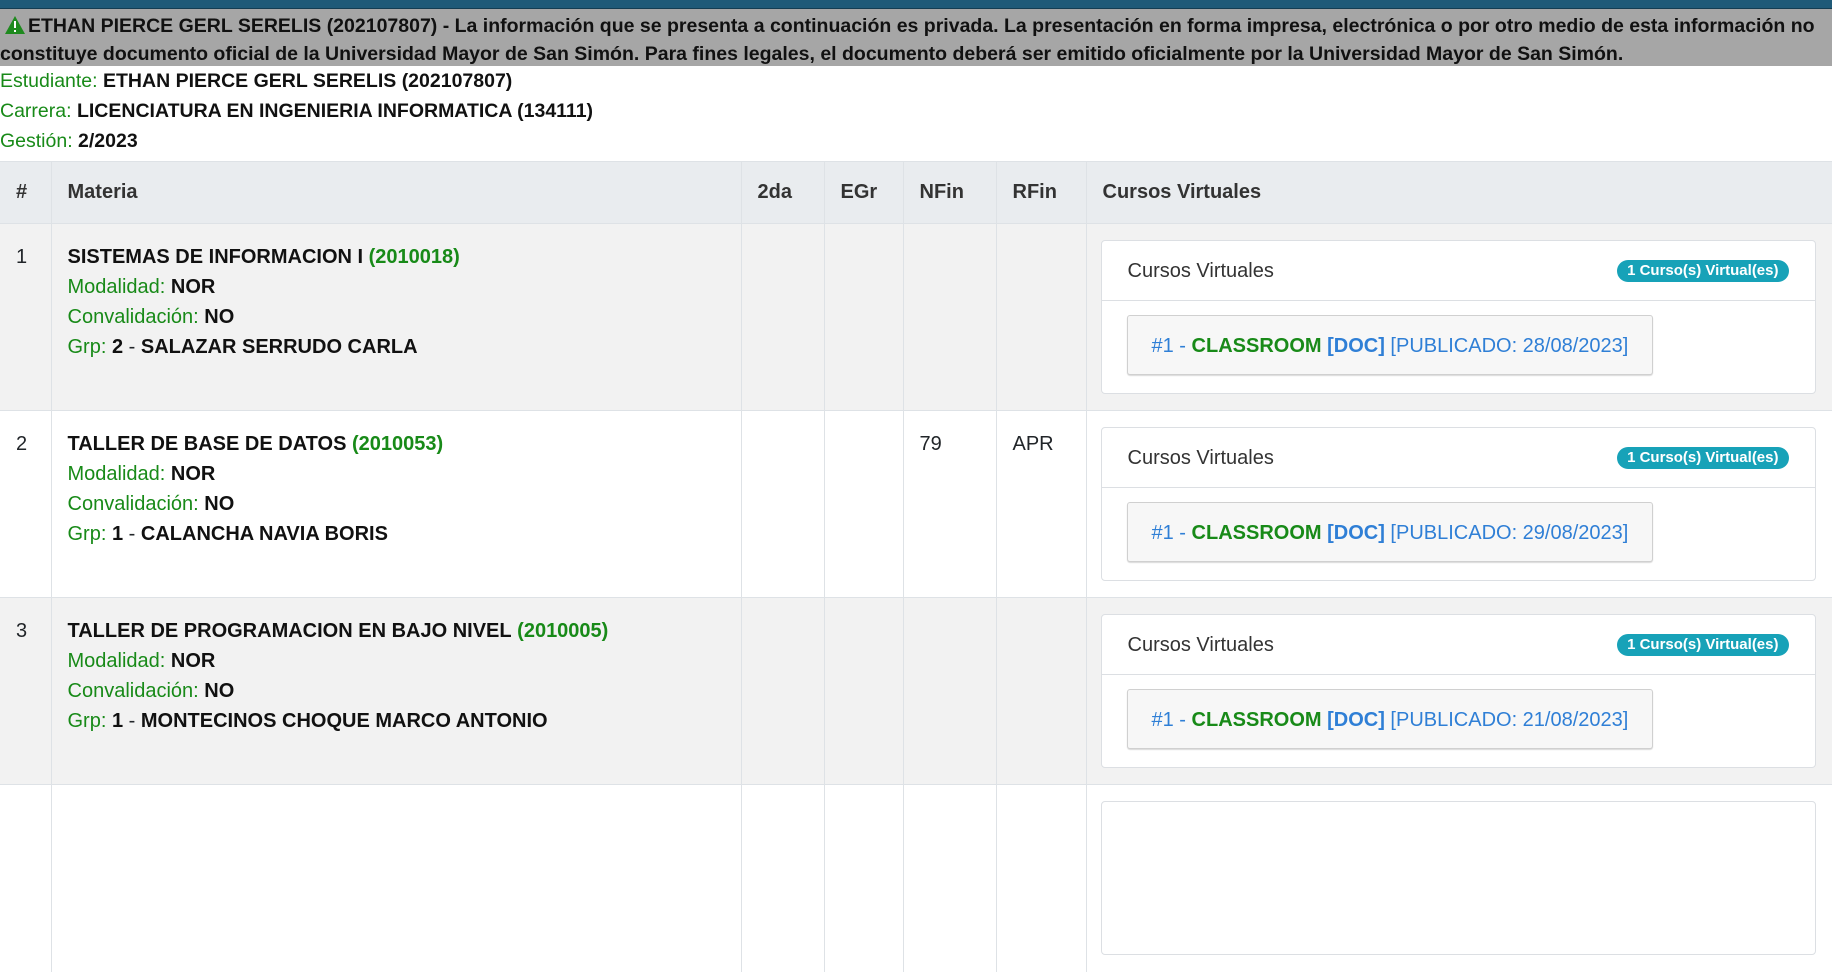 This screenshot has height=972, width=1832. What do you see at coordinates (26, 504) in the screenshot?
I see `row-number: 2` at bounding box center [26, 504].